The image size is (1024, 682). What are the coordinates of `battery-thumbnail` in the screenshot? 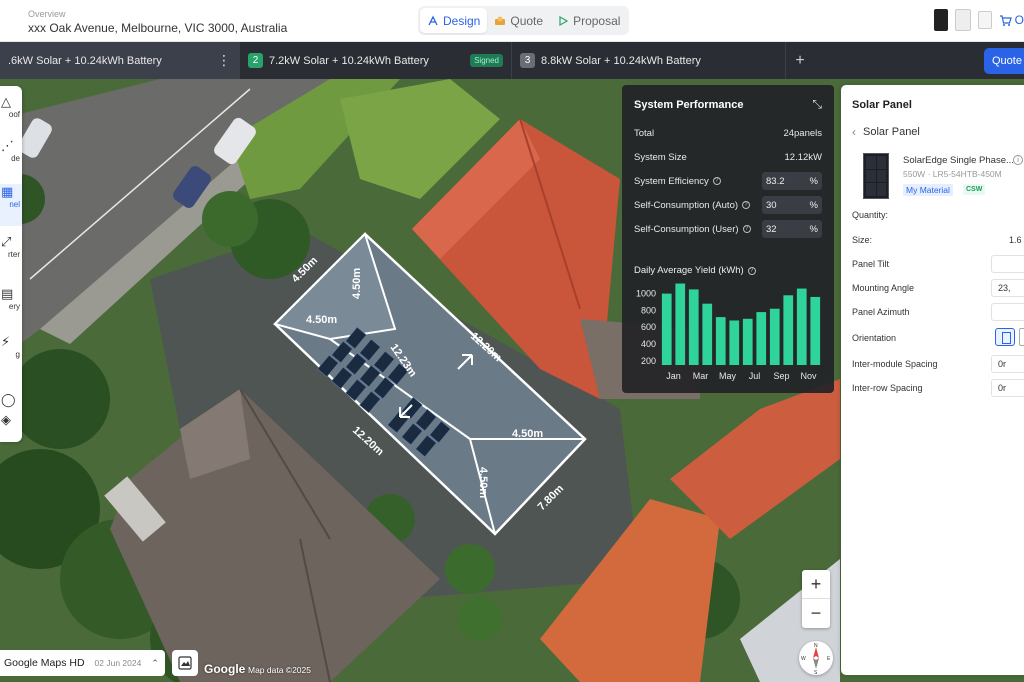 It's located at (984, 20).